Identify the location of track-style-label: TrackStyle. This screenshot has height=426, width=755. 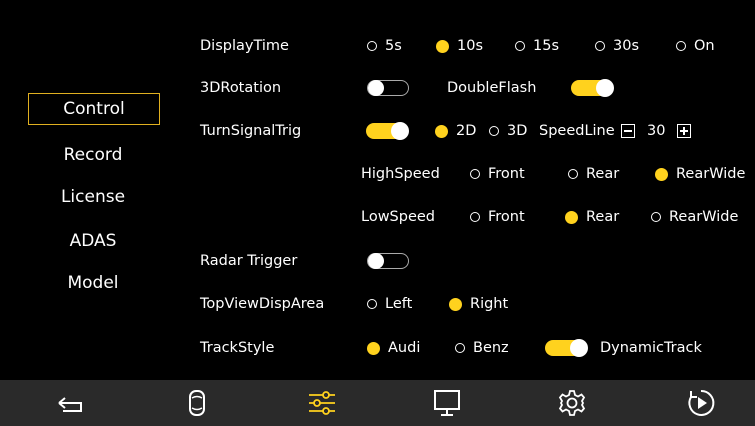
(237, 348).